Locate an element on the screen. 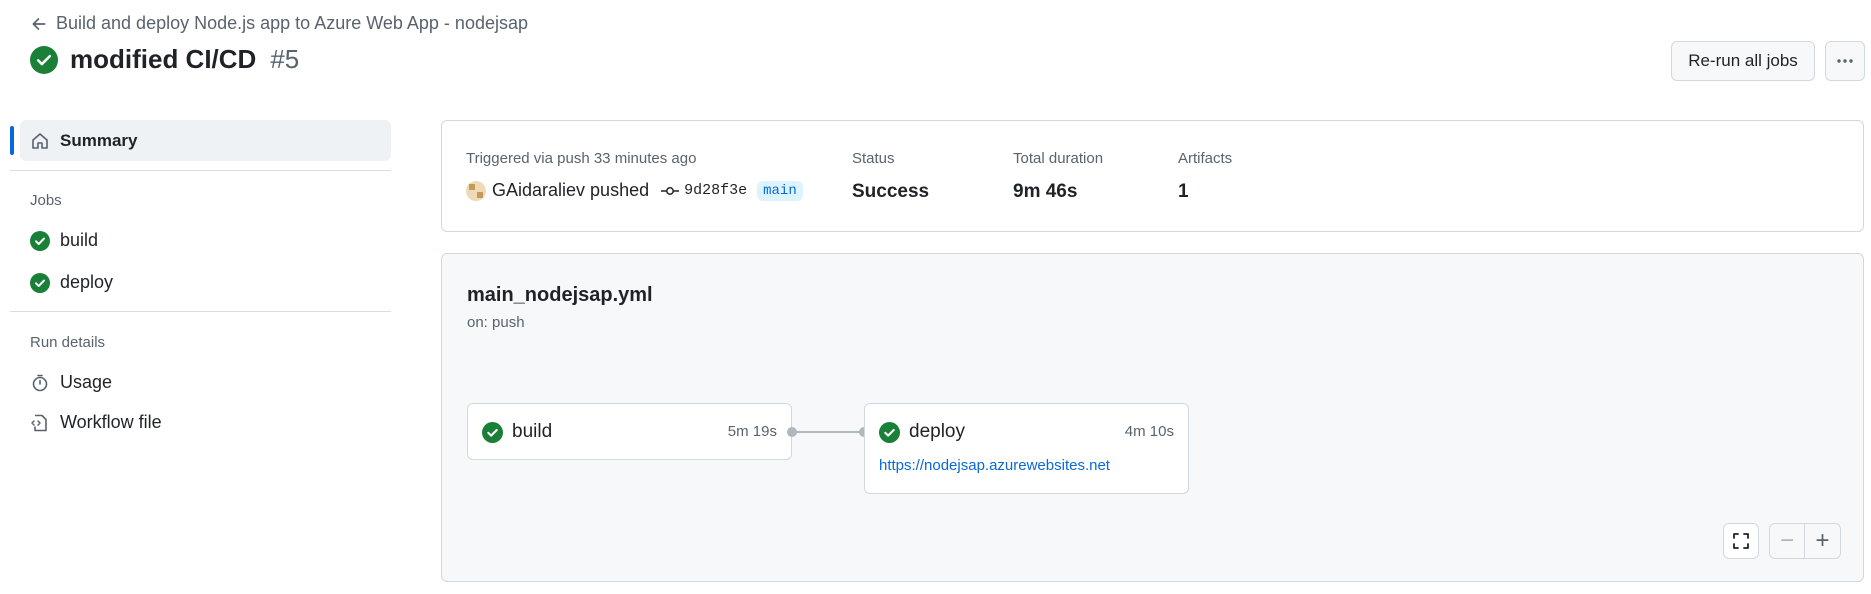 This screenshot has width=1871, height=594. zoom-in-button: + is located at coordinates (1822, 541).